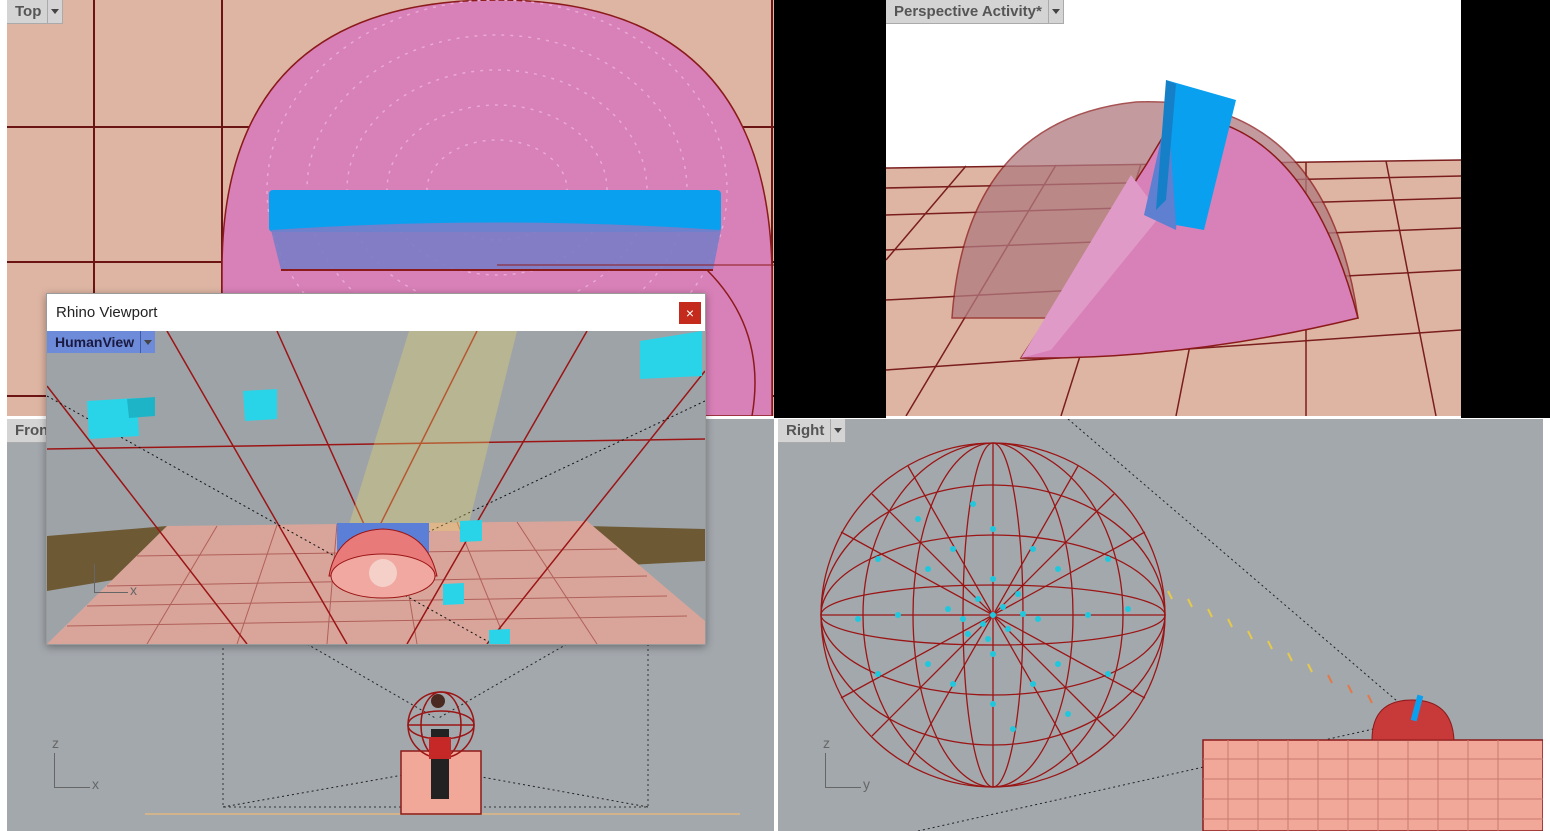 This screenshot has height=831, width=1550. I want to click on tab-humanview: HumanView, so click(101, 342).